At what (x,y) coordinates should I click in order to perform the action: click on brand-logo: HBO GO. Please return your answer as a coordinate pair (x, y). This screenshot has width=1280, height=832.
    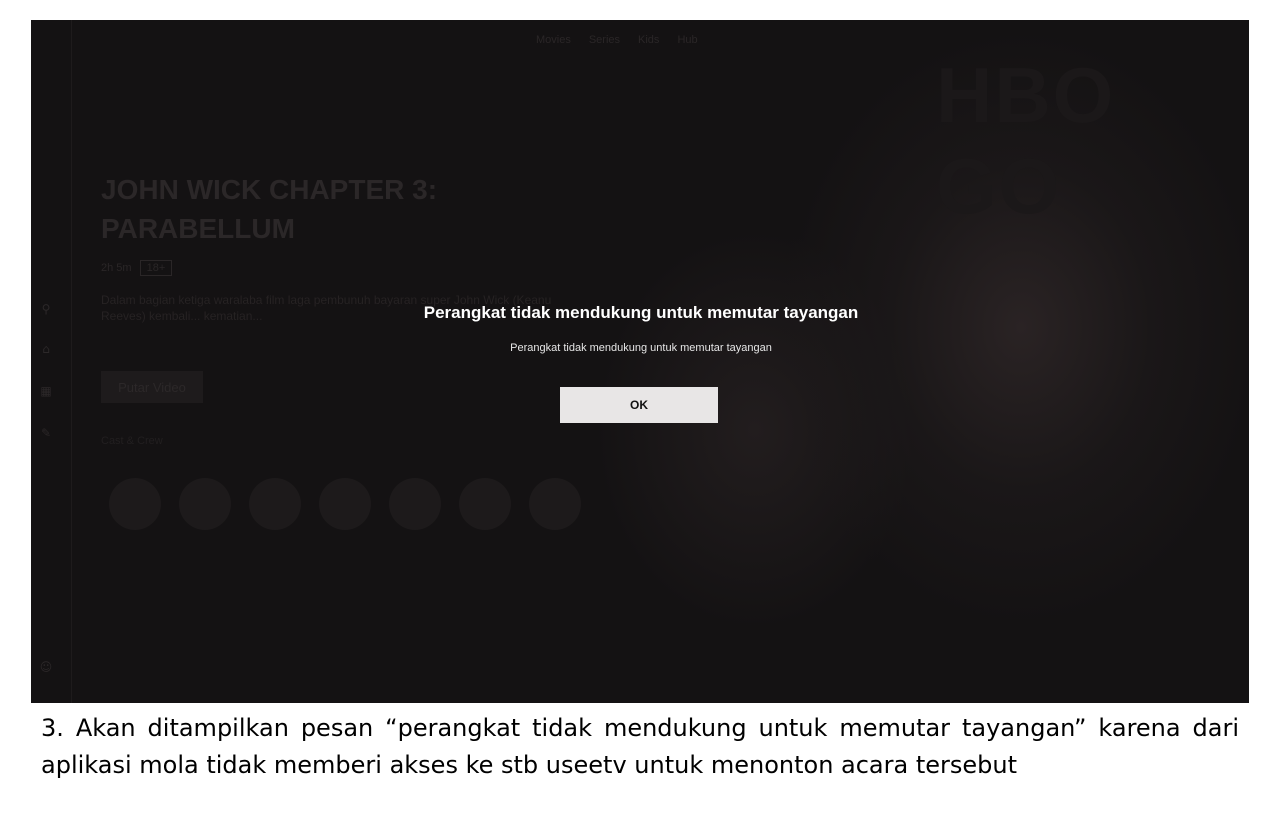
    Looking at the image, I should click on (1026, 140).